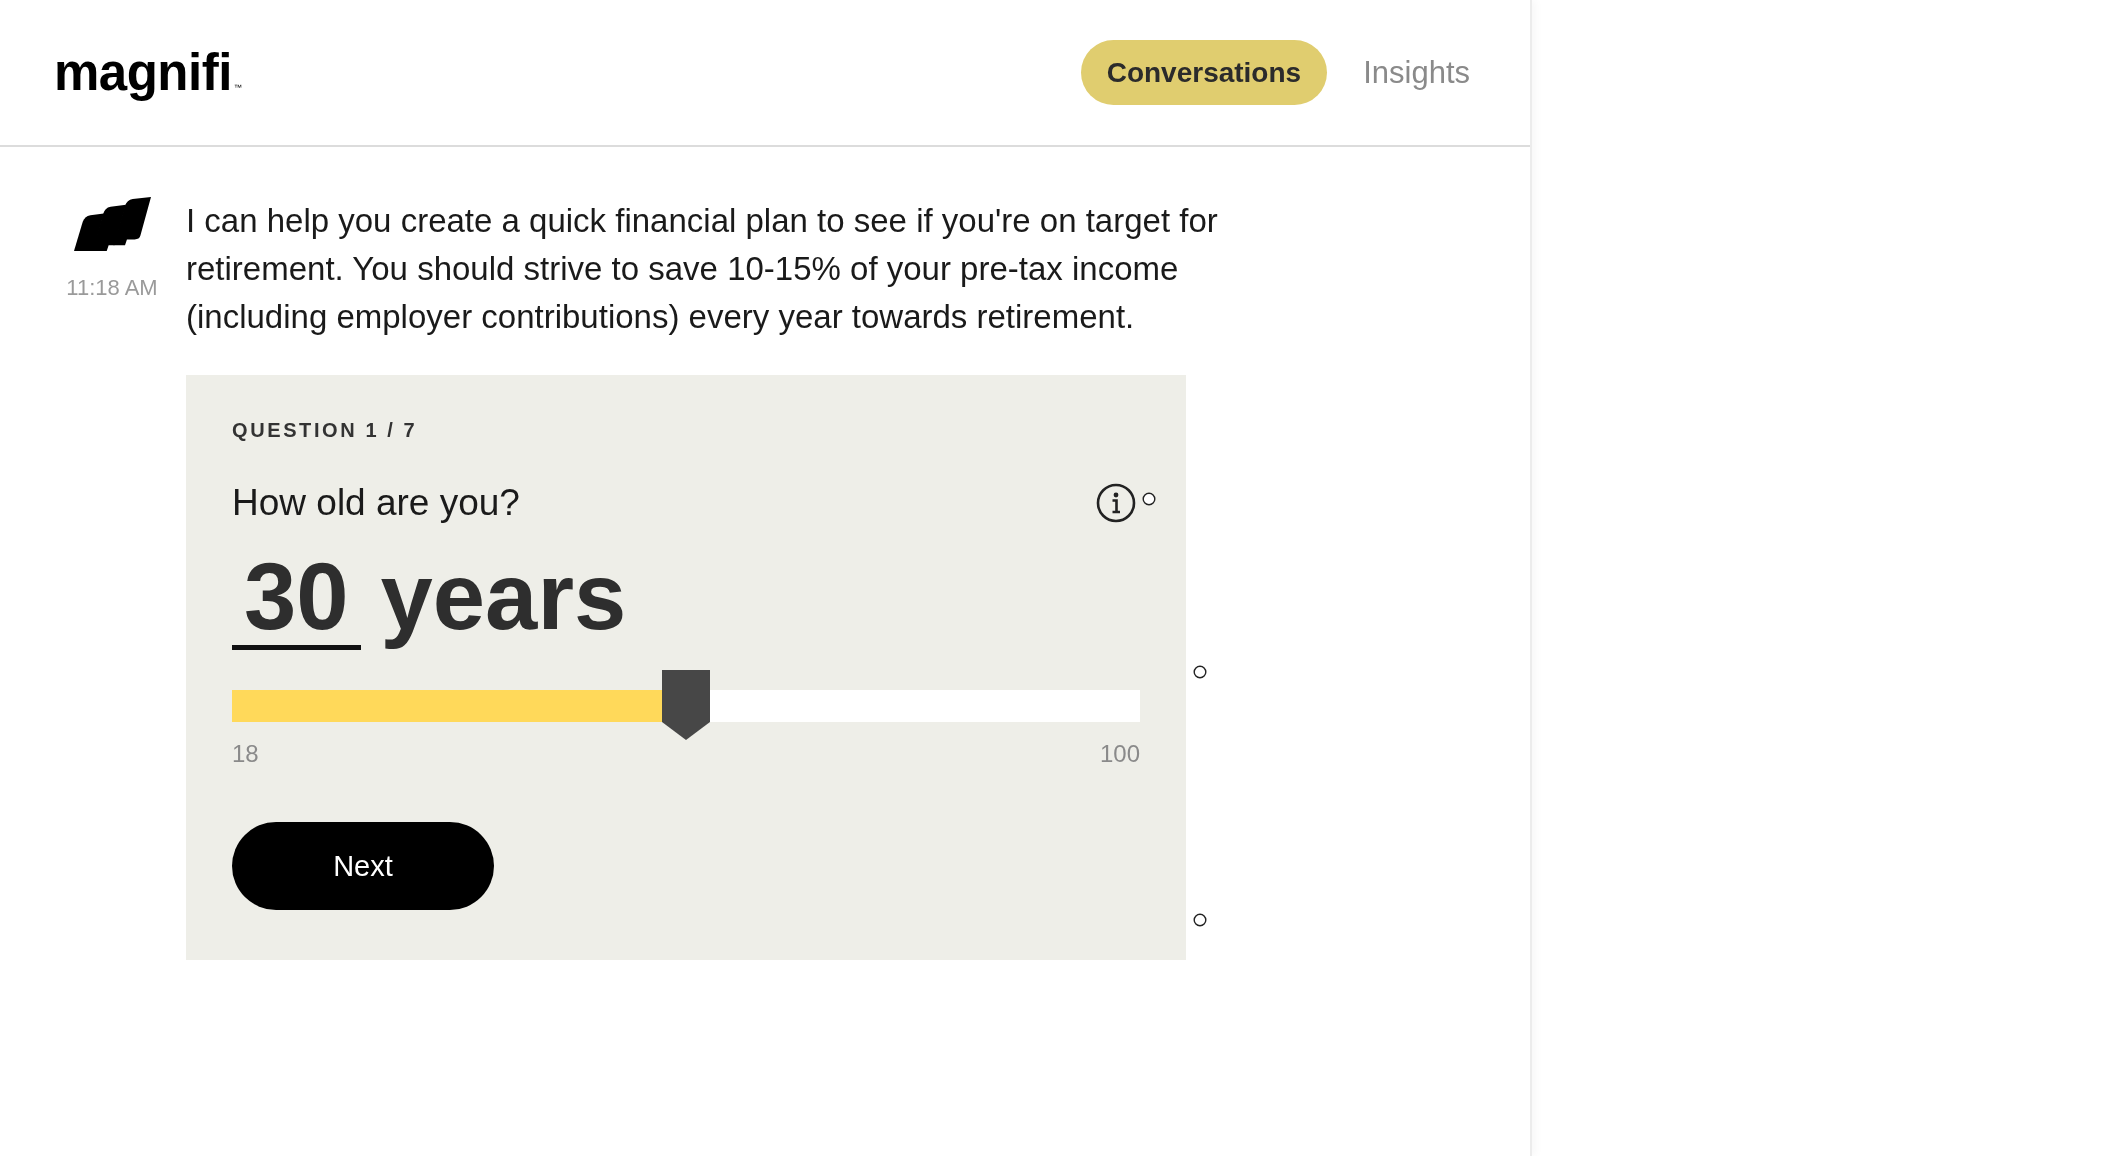  I want to click on info-icon, so click(1116, 503).